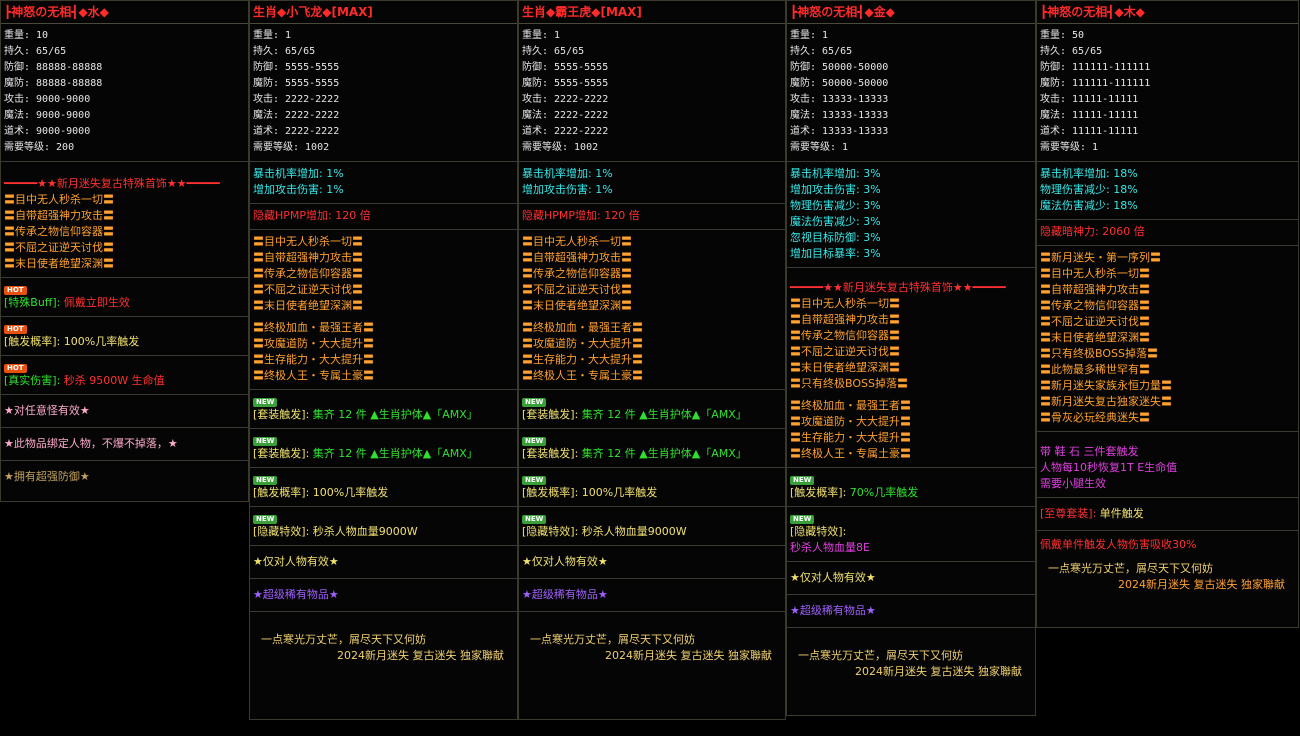 The image size is (1300, 736). What do you see at coordinates (296, 99) in the screenshot?
I see `stat-attack: 攻击: 2222-2222` at bounding box center [296, 99].